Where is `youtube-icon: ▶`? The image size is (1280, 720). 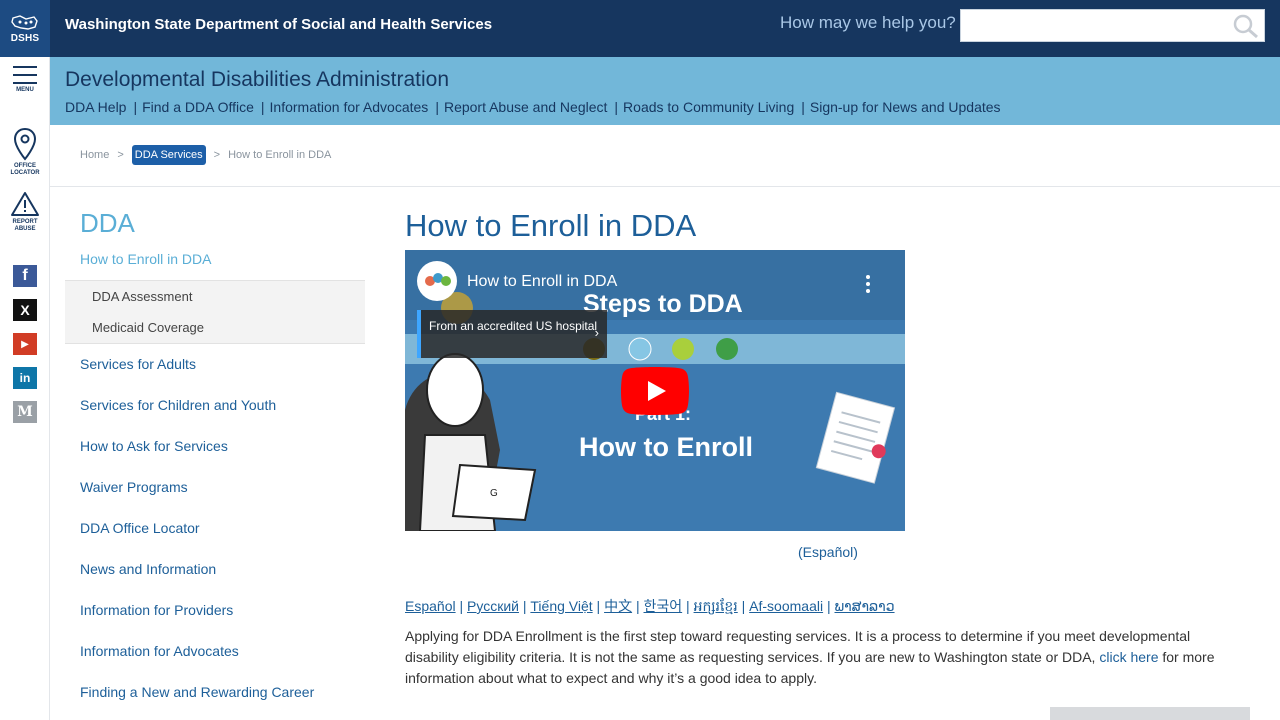 youtube-icon: ▶ is located at coordinates (25, 344).